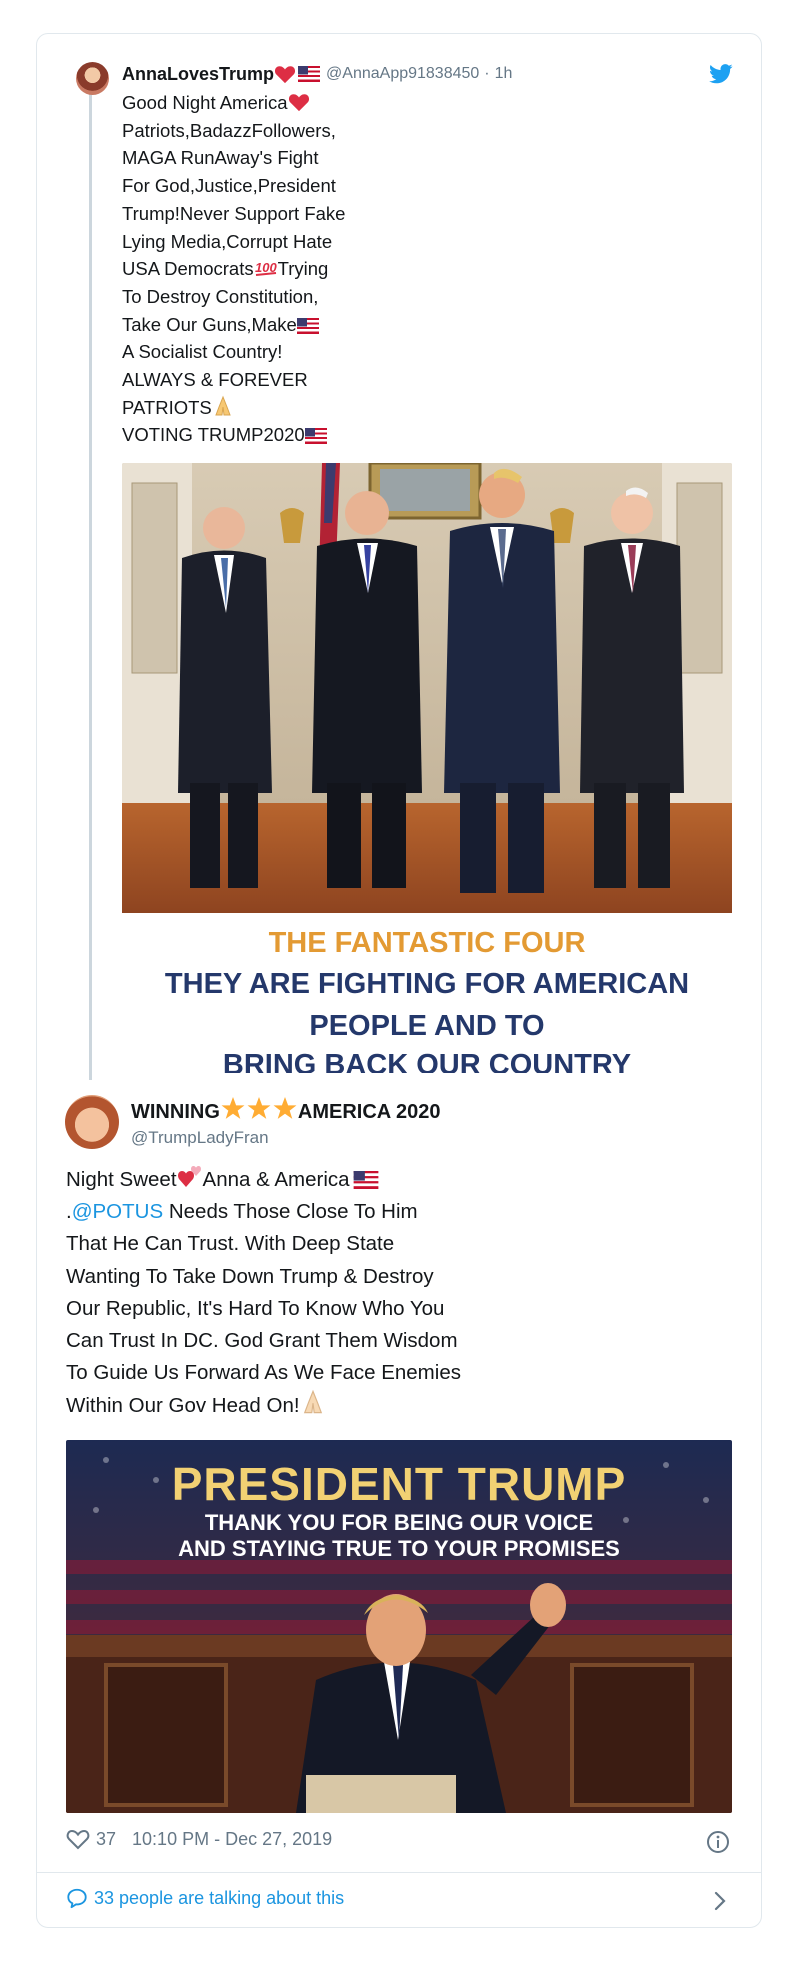  I want to click on tweet1-line: For God,Justice,President, so click(229, 186).